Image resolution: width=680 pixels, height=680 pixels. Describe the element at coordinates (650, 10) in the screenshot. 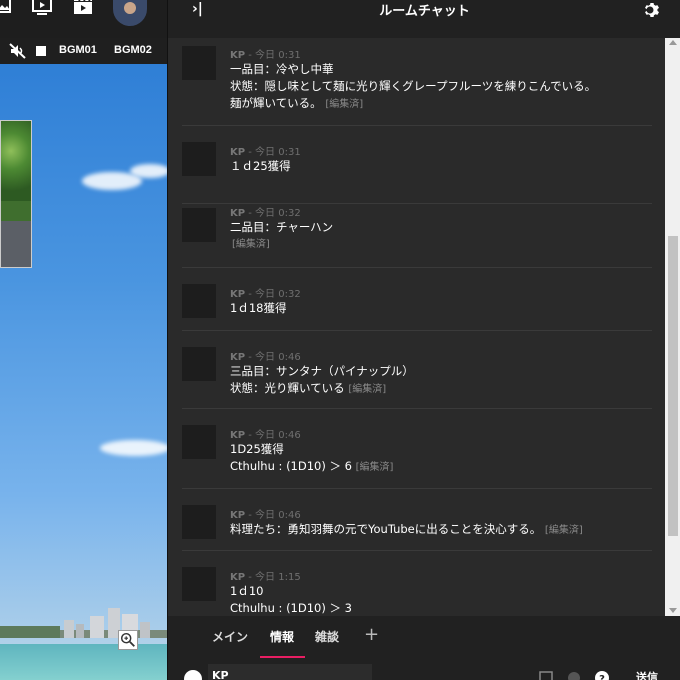

I see `settings-icon` at that location.